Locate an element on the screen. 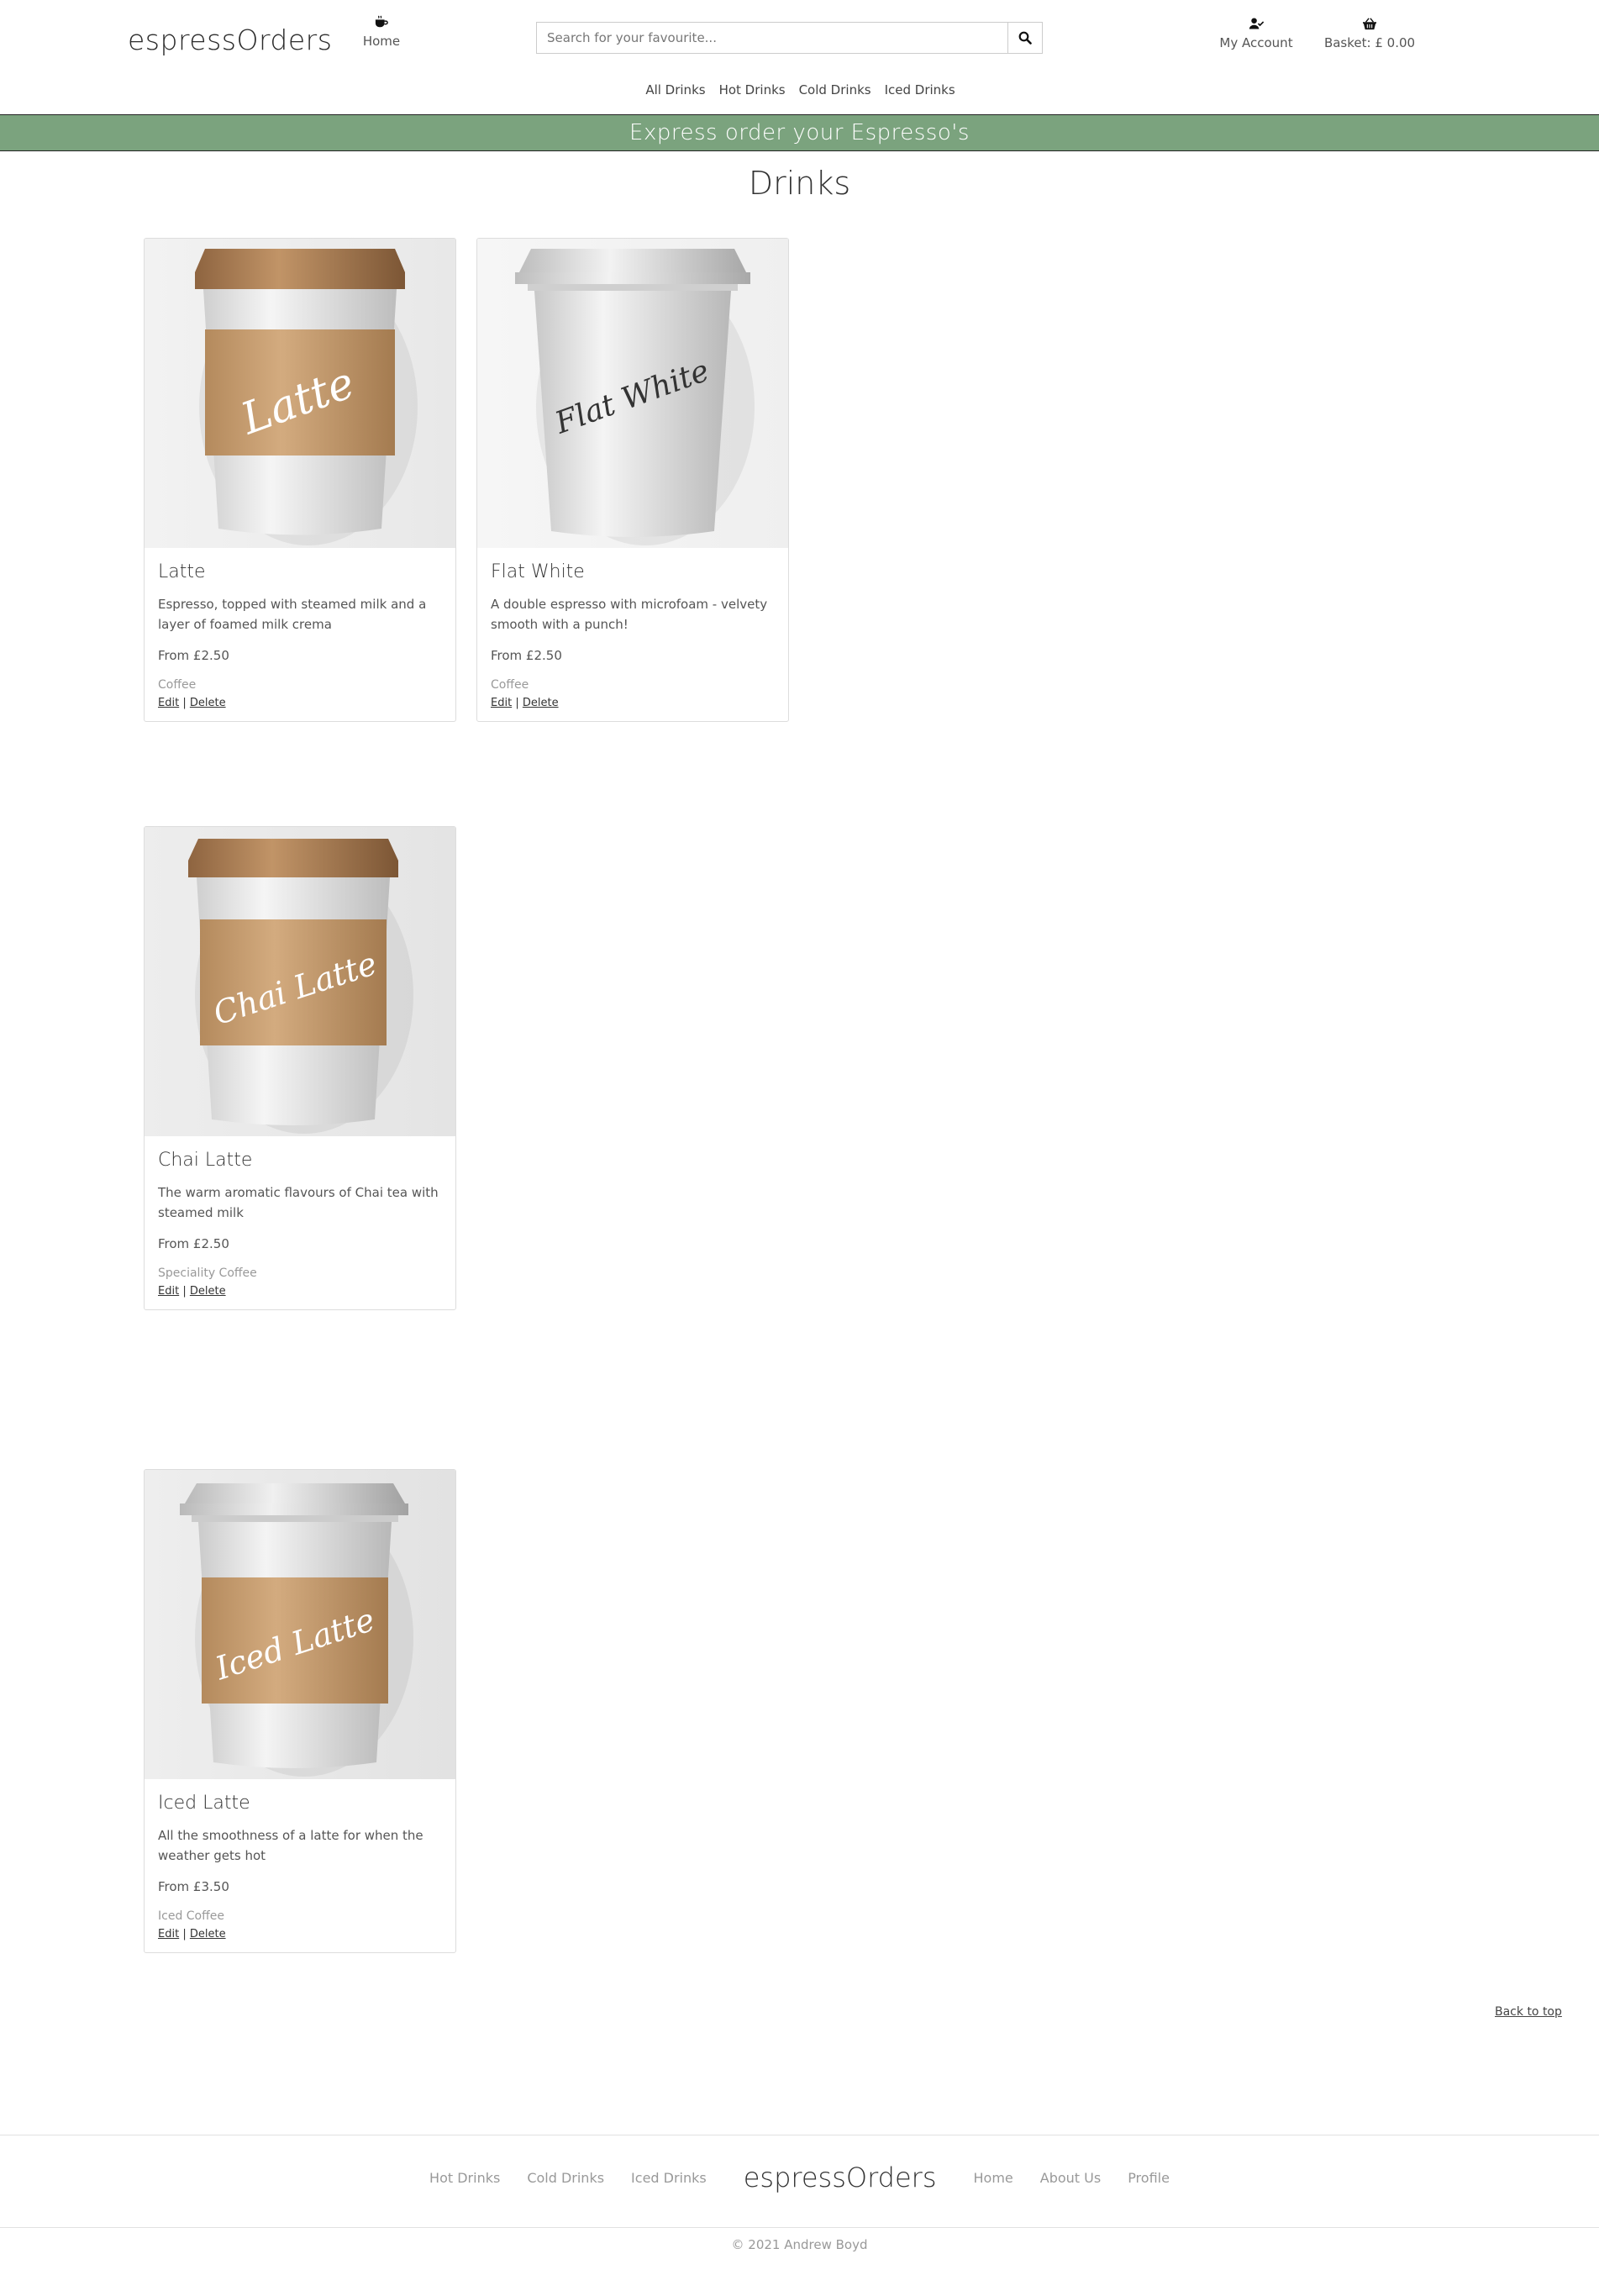  user-check-icon is located at coordinates (1256, 23).